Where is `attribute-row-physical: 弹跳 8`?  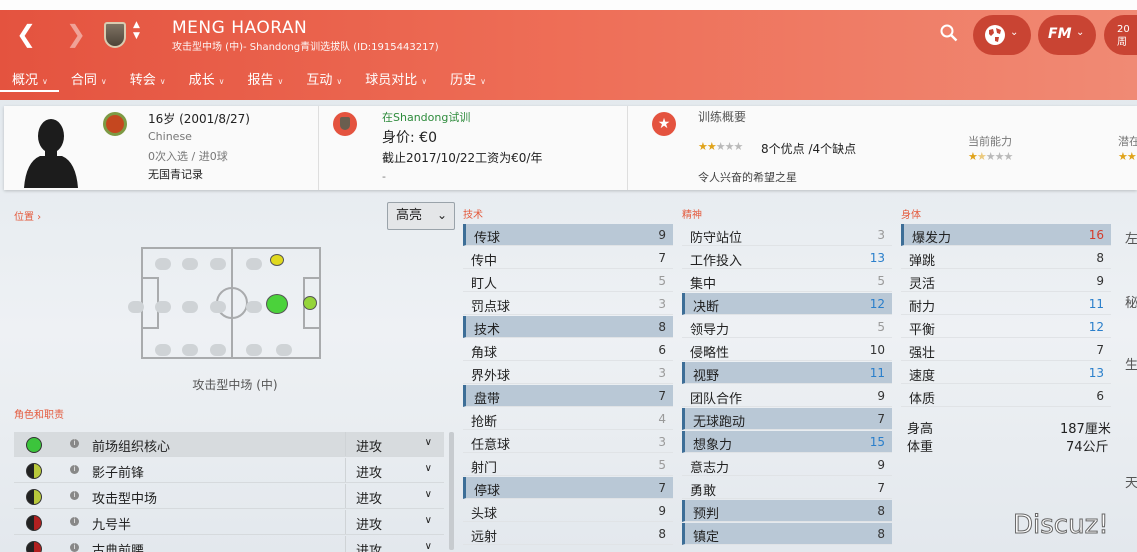
attribute-row-physical: 弹跳 8 is located at coordinates (1006, 258).